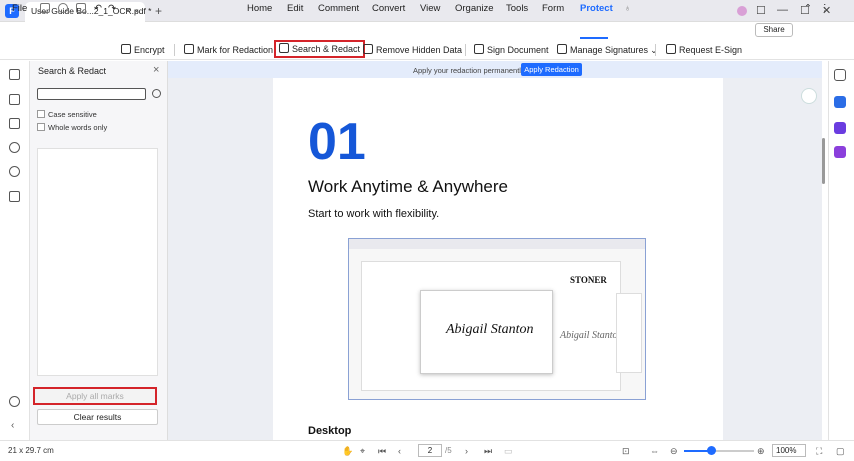  I want to click on apps-icon, so click(840, 152).